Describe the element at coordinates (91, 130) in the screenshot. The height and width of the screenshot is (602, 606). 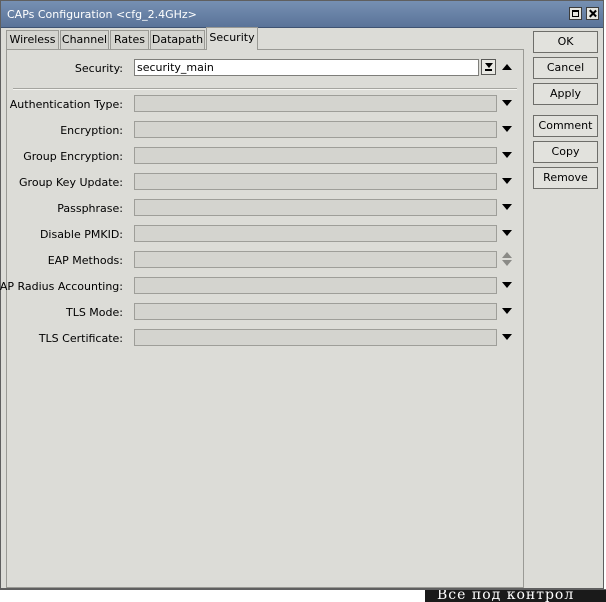
I see `encryption-label: Encryption:` at that location.